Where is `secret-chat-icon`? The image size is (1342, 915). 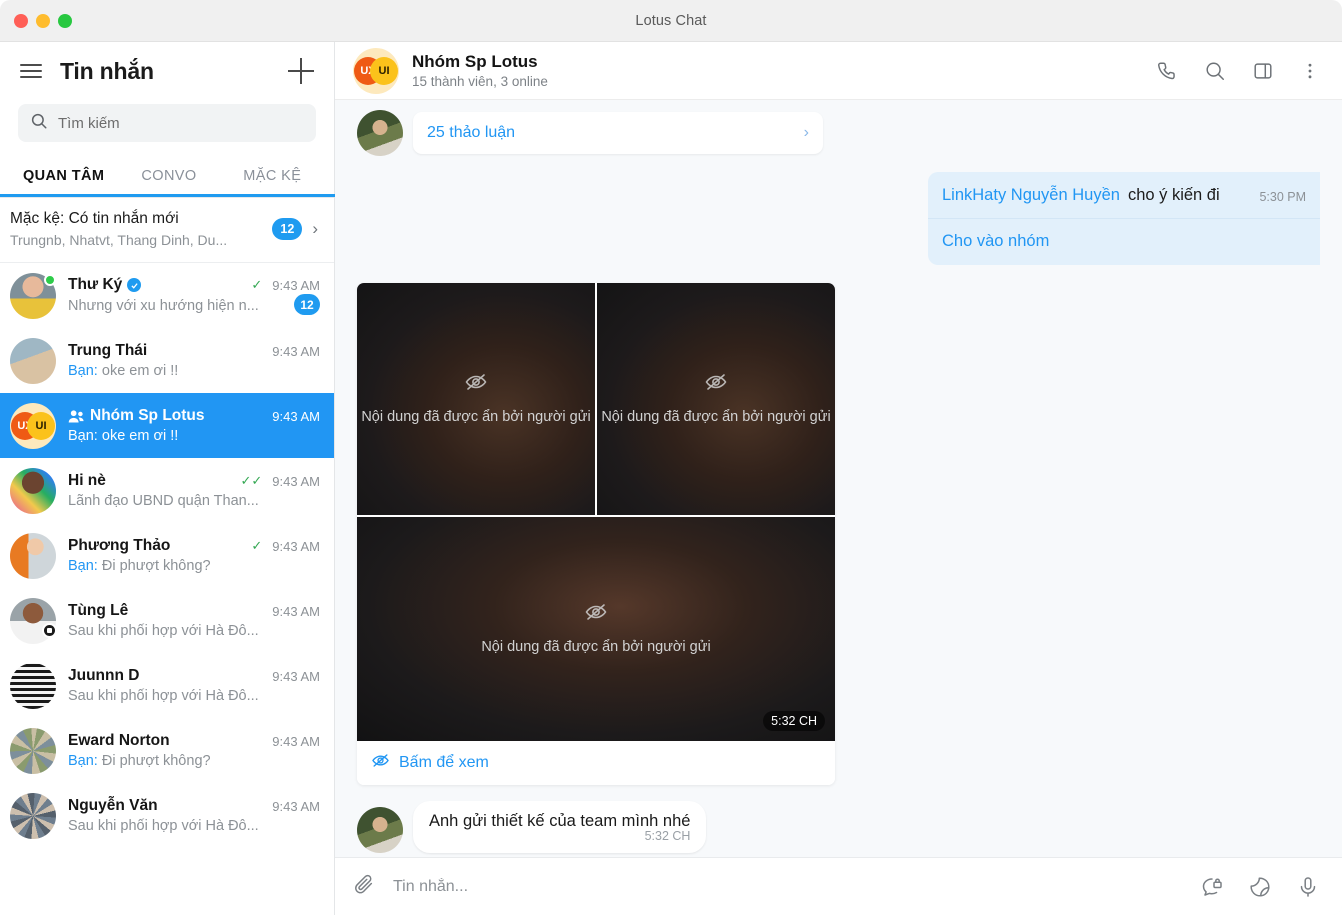
secret-chat-icon is located at coordinates (1212, 887).